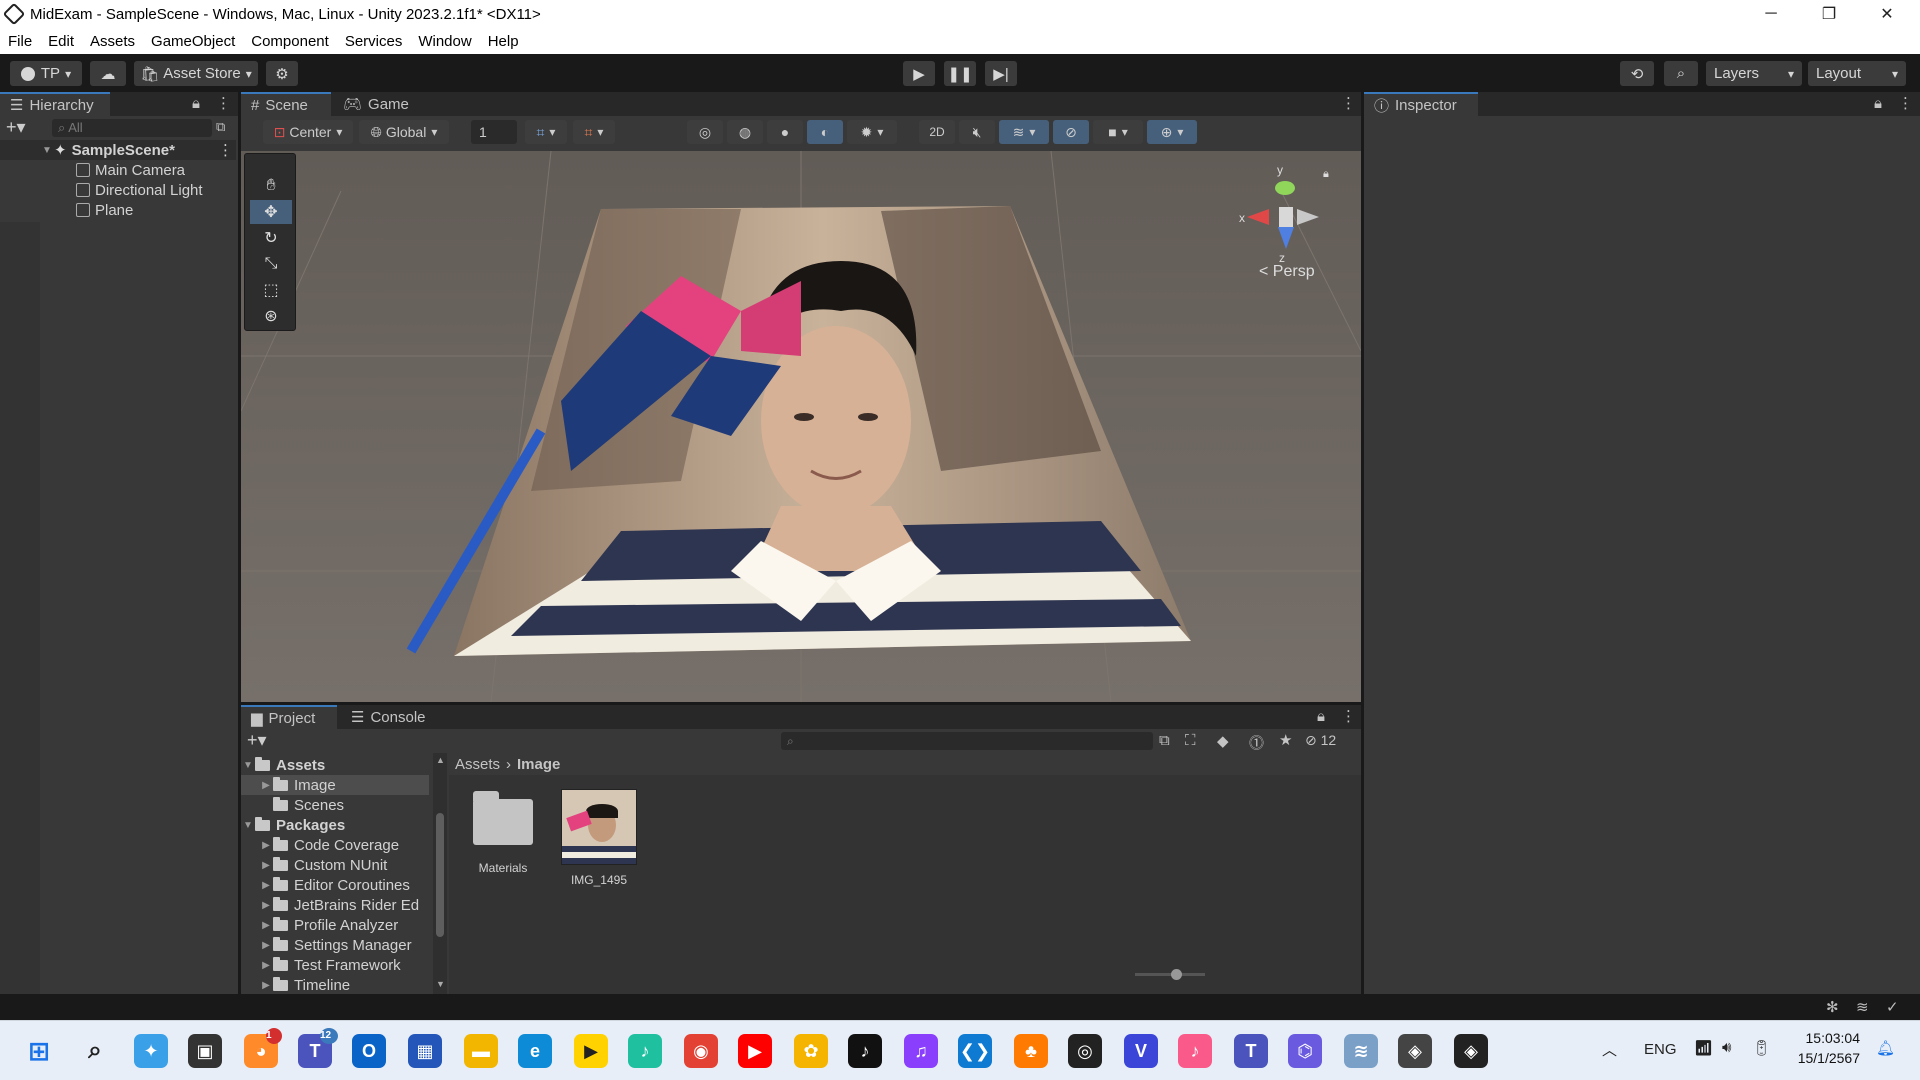  Describe the element at coordinates (293, 825) in the screenshot. I see `tree-packages: ▼ Packages` at that location.